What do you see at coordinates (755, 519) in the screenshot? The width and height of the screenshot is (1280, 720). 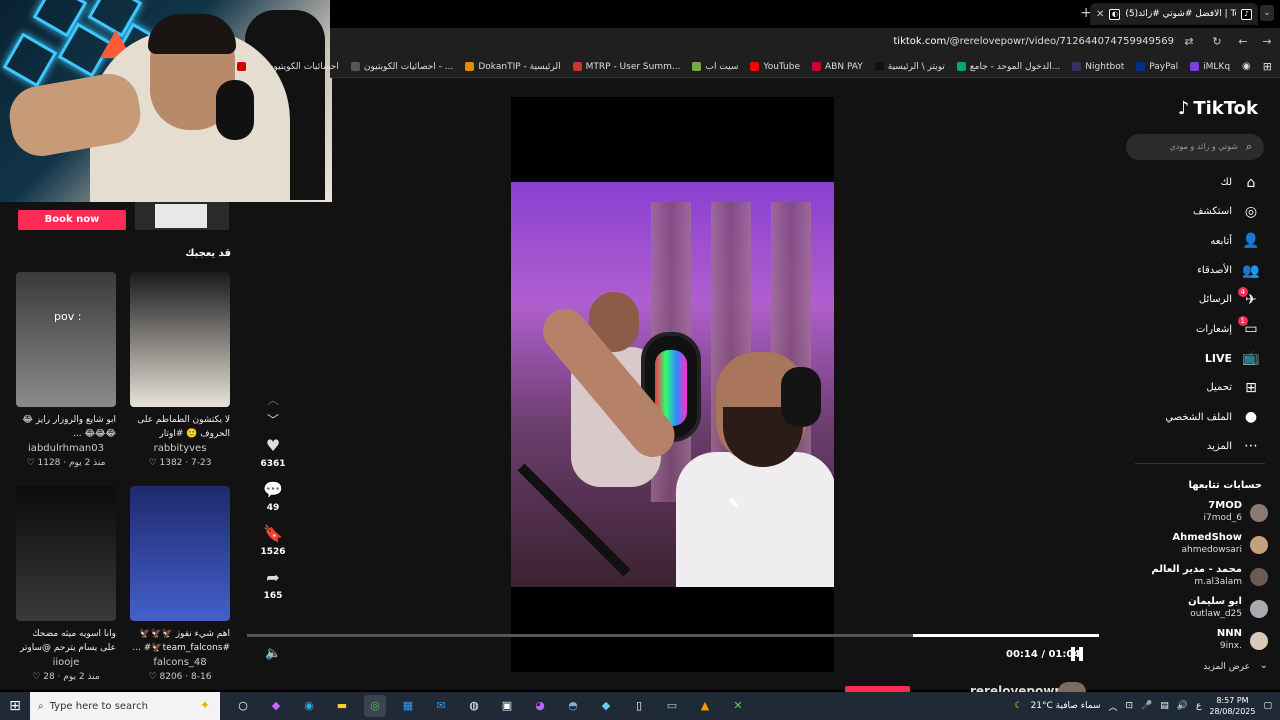 I see `video-person-foreground` at bounding box center [755, 519].